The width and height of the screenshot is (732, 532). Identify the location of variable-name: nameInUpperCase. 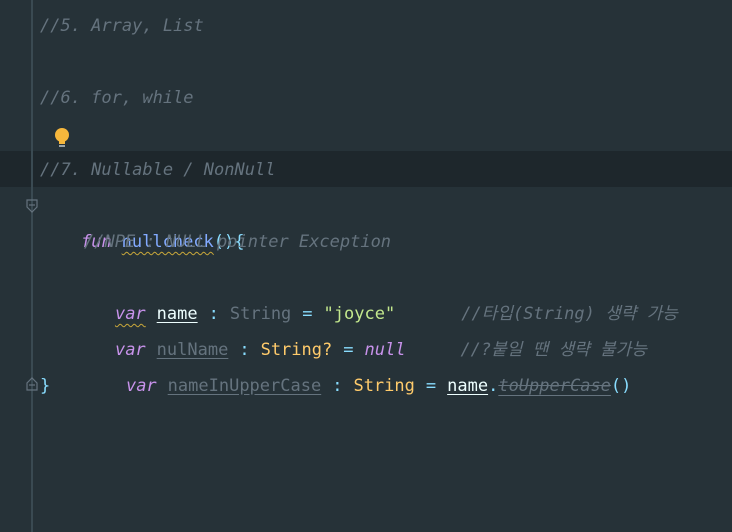
(245, 386).